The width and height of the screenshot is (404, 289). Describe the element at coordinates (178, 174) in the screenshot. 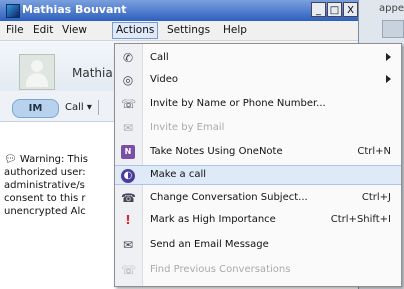

I see `menu-item-label: Make a call` at that location.